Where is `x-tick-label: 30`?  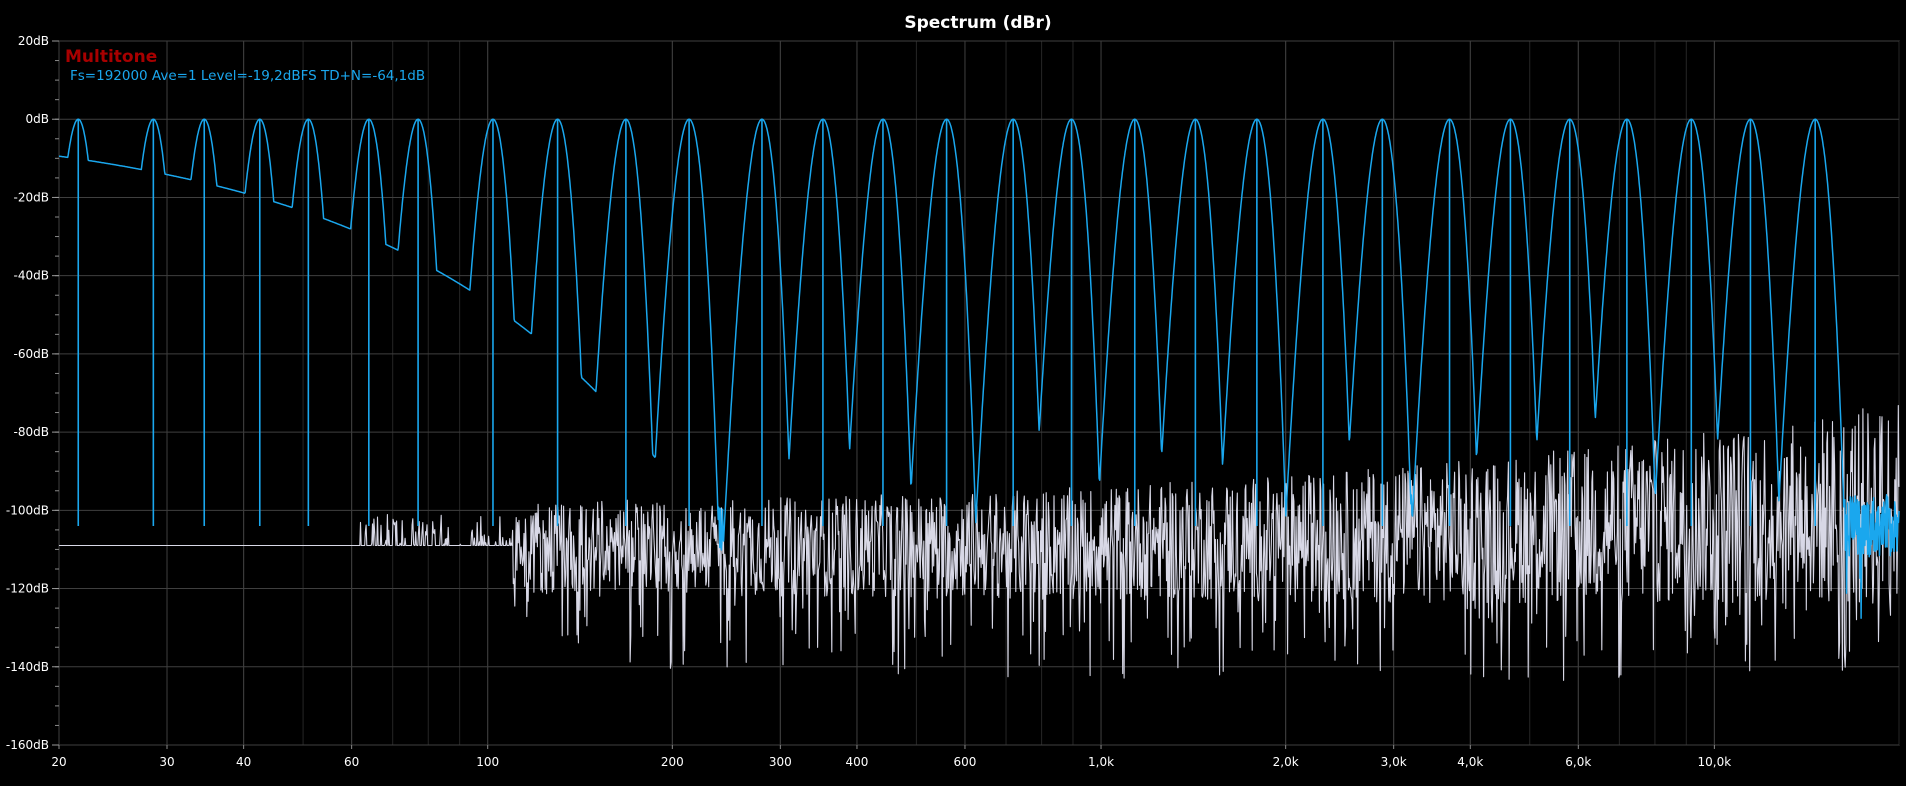
x-tick-label: 30 is located at coordinates (166, 762).